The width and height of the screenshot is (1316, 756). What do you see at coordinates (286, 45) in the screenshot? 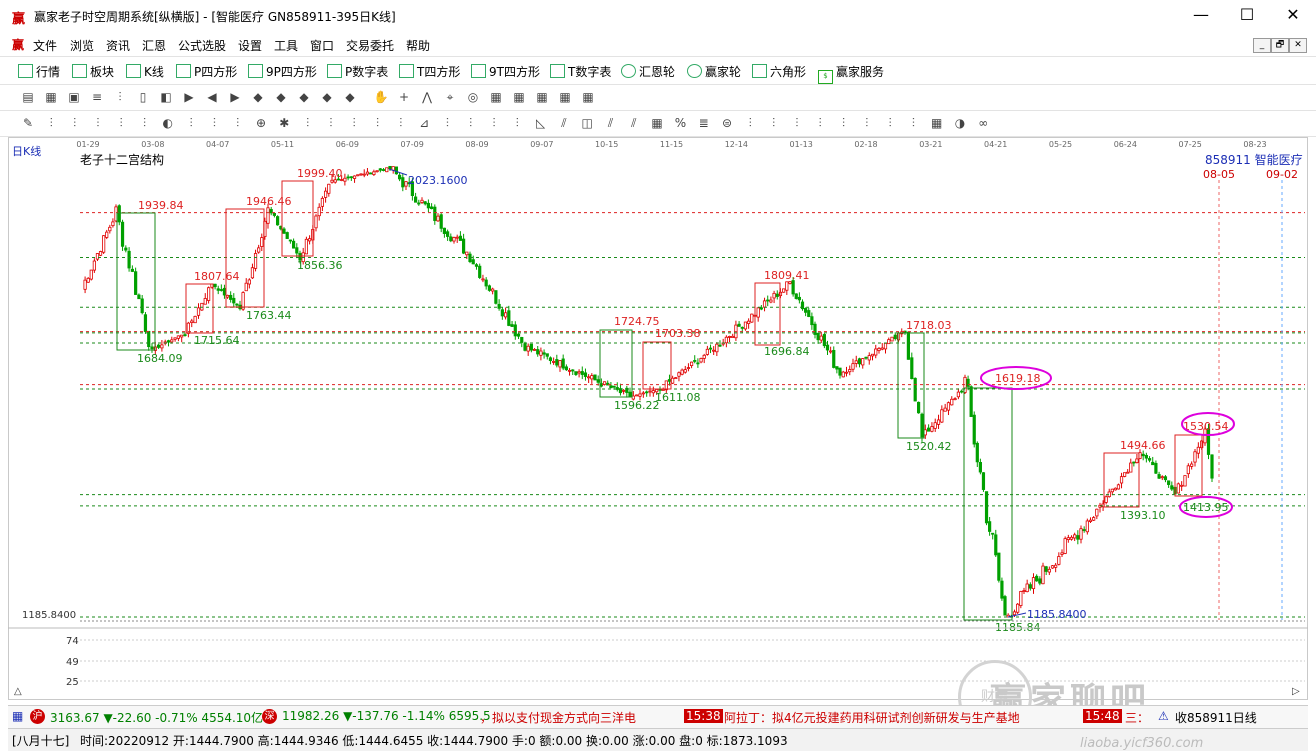
I see `menu-tools: 工具` at bounding box center [286, 45].